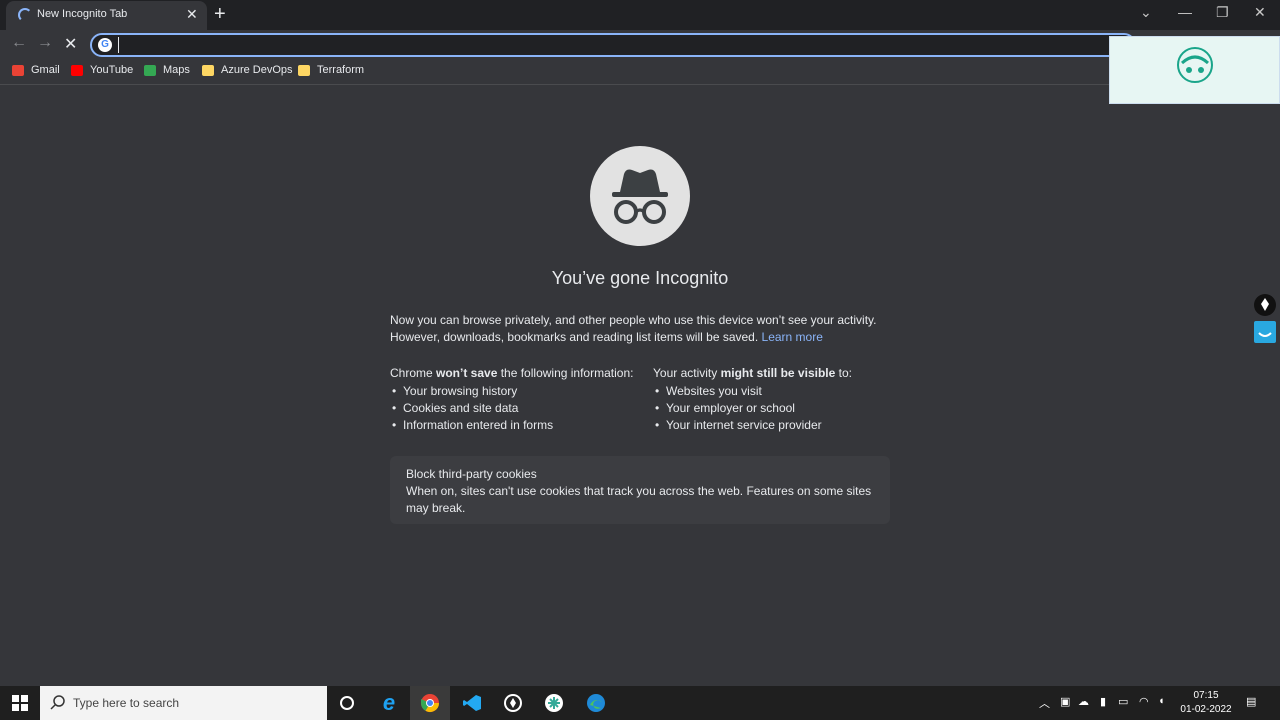 This screenshot has width=1280, height=720. Describe the element at coordinates (511, 425) in the screenshot. I see `list-item: Information entered in forms` at that location.